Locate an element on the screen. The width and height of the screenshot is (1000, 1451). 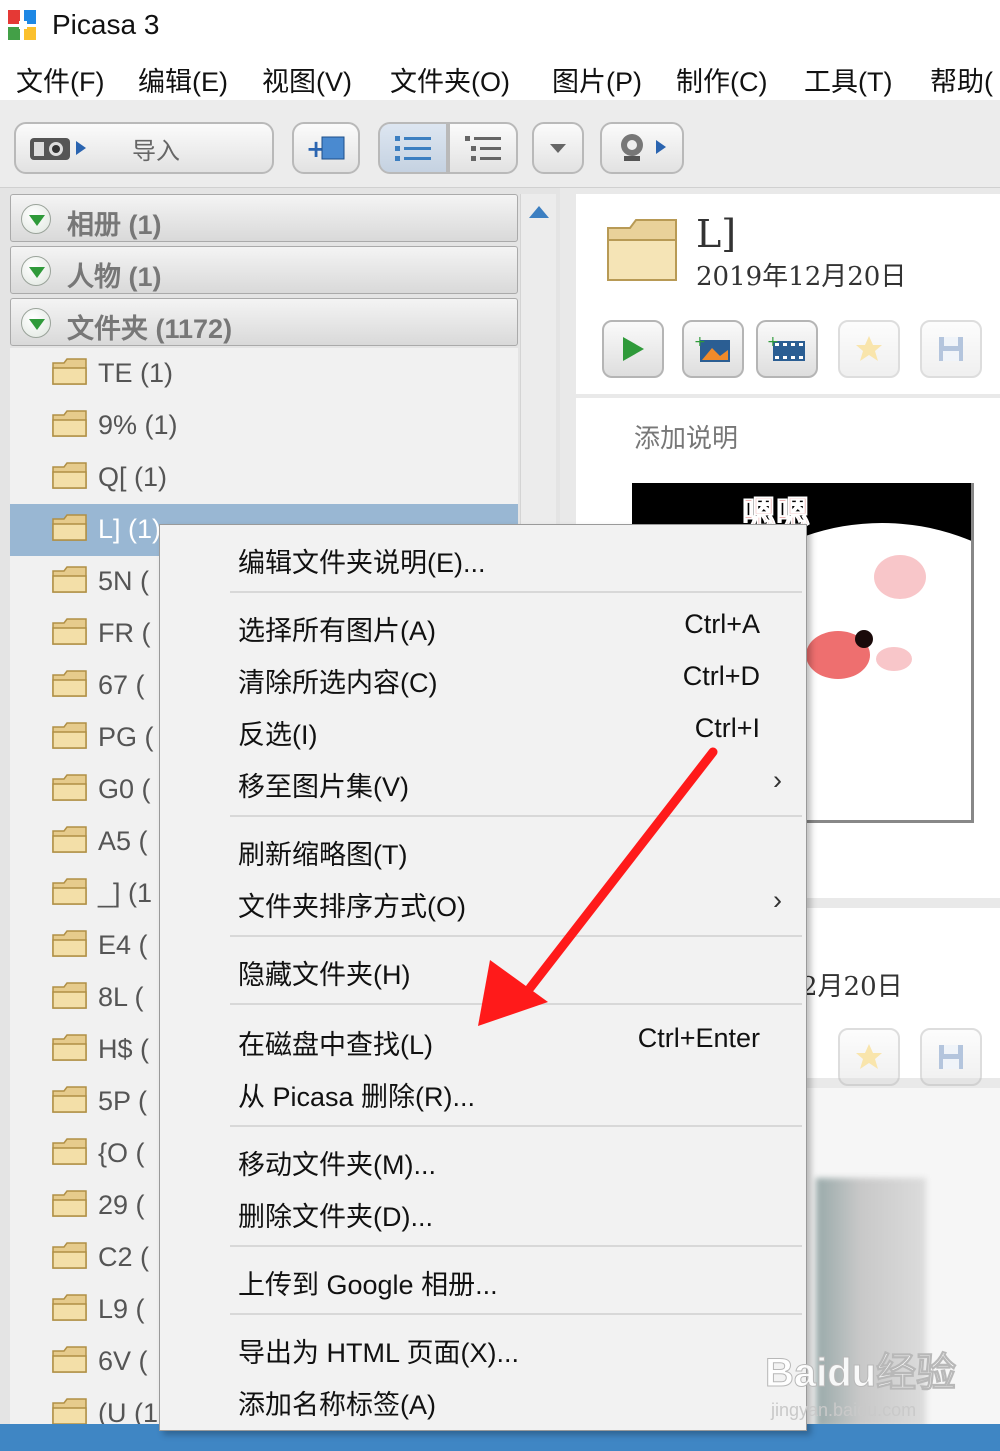
create-collage-button: + is located at coordinates (713, 349).